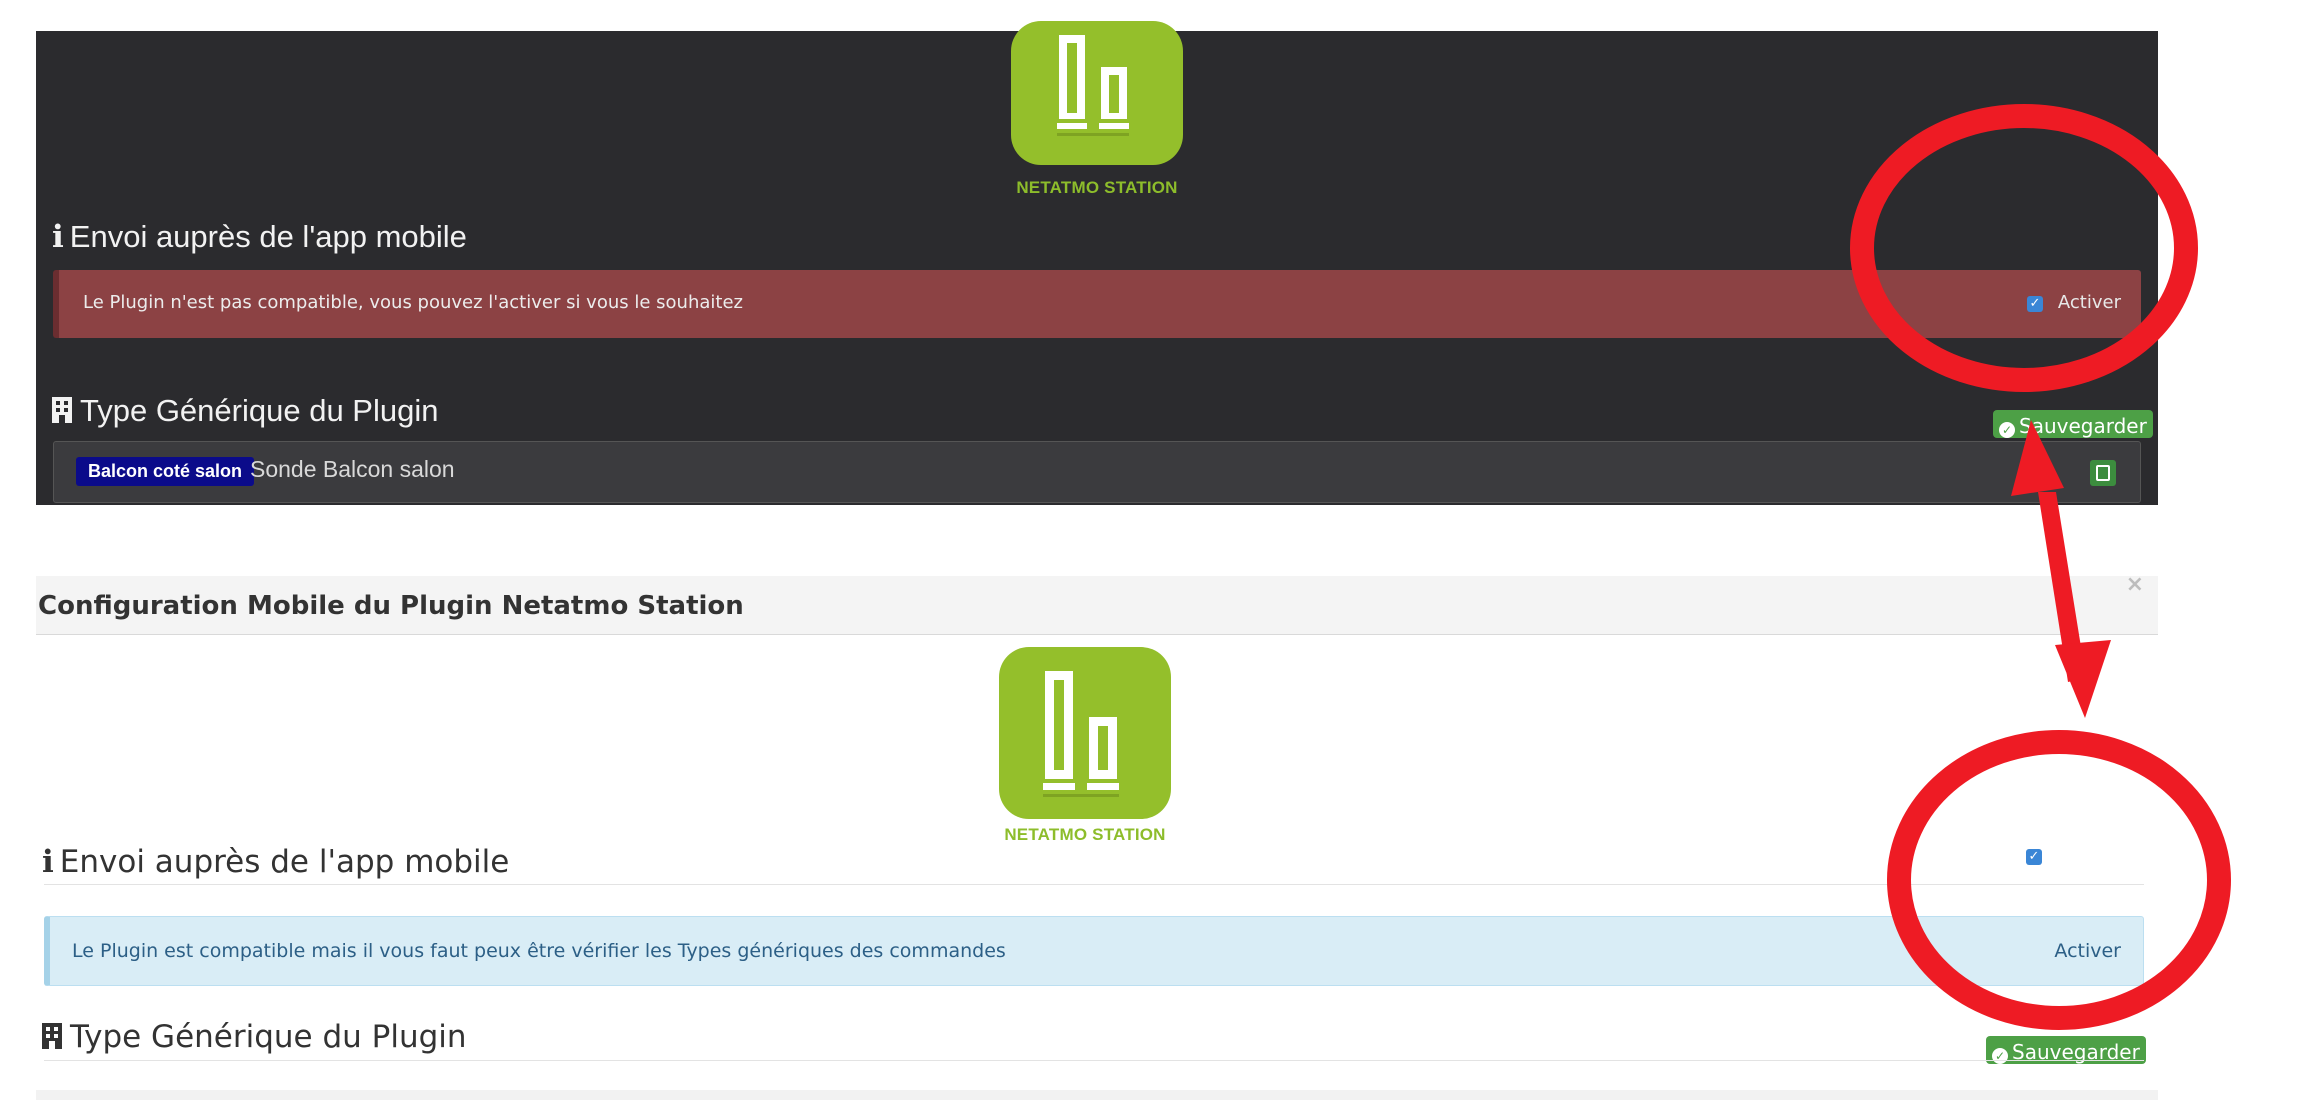  Describe the element at coordinates (2061, 569) in the screenshot. I see `annotation-arrow` at that location.